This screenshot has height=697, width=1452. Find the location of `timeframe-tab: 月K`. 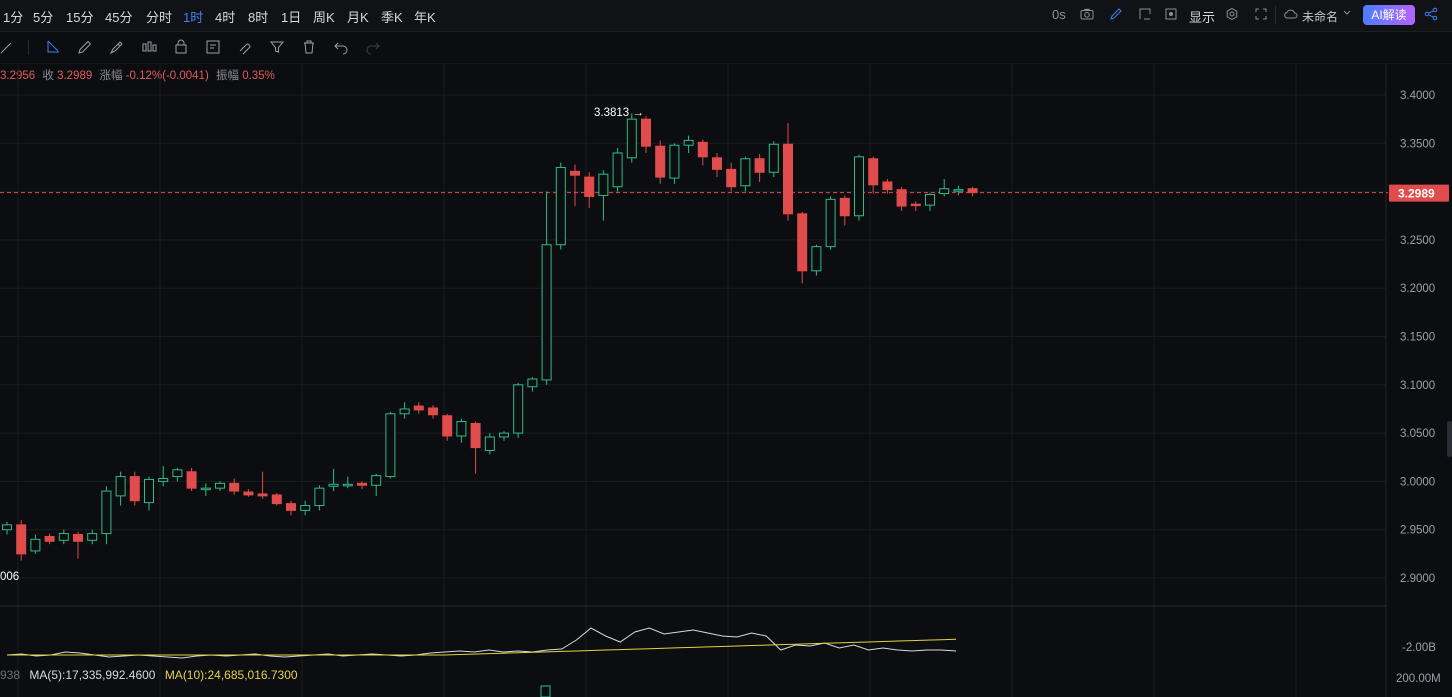

timeframe-tab: 月K is located at coordinates (358, 16).